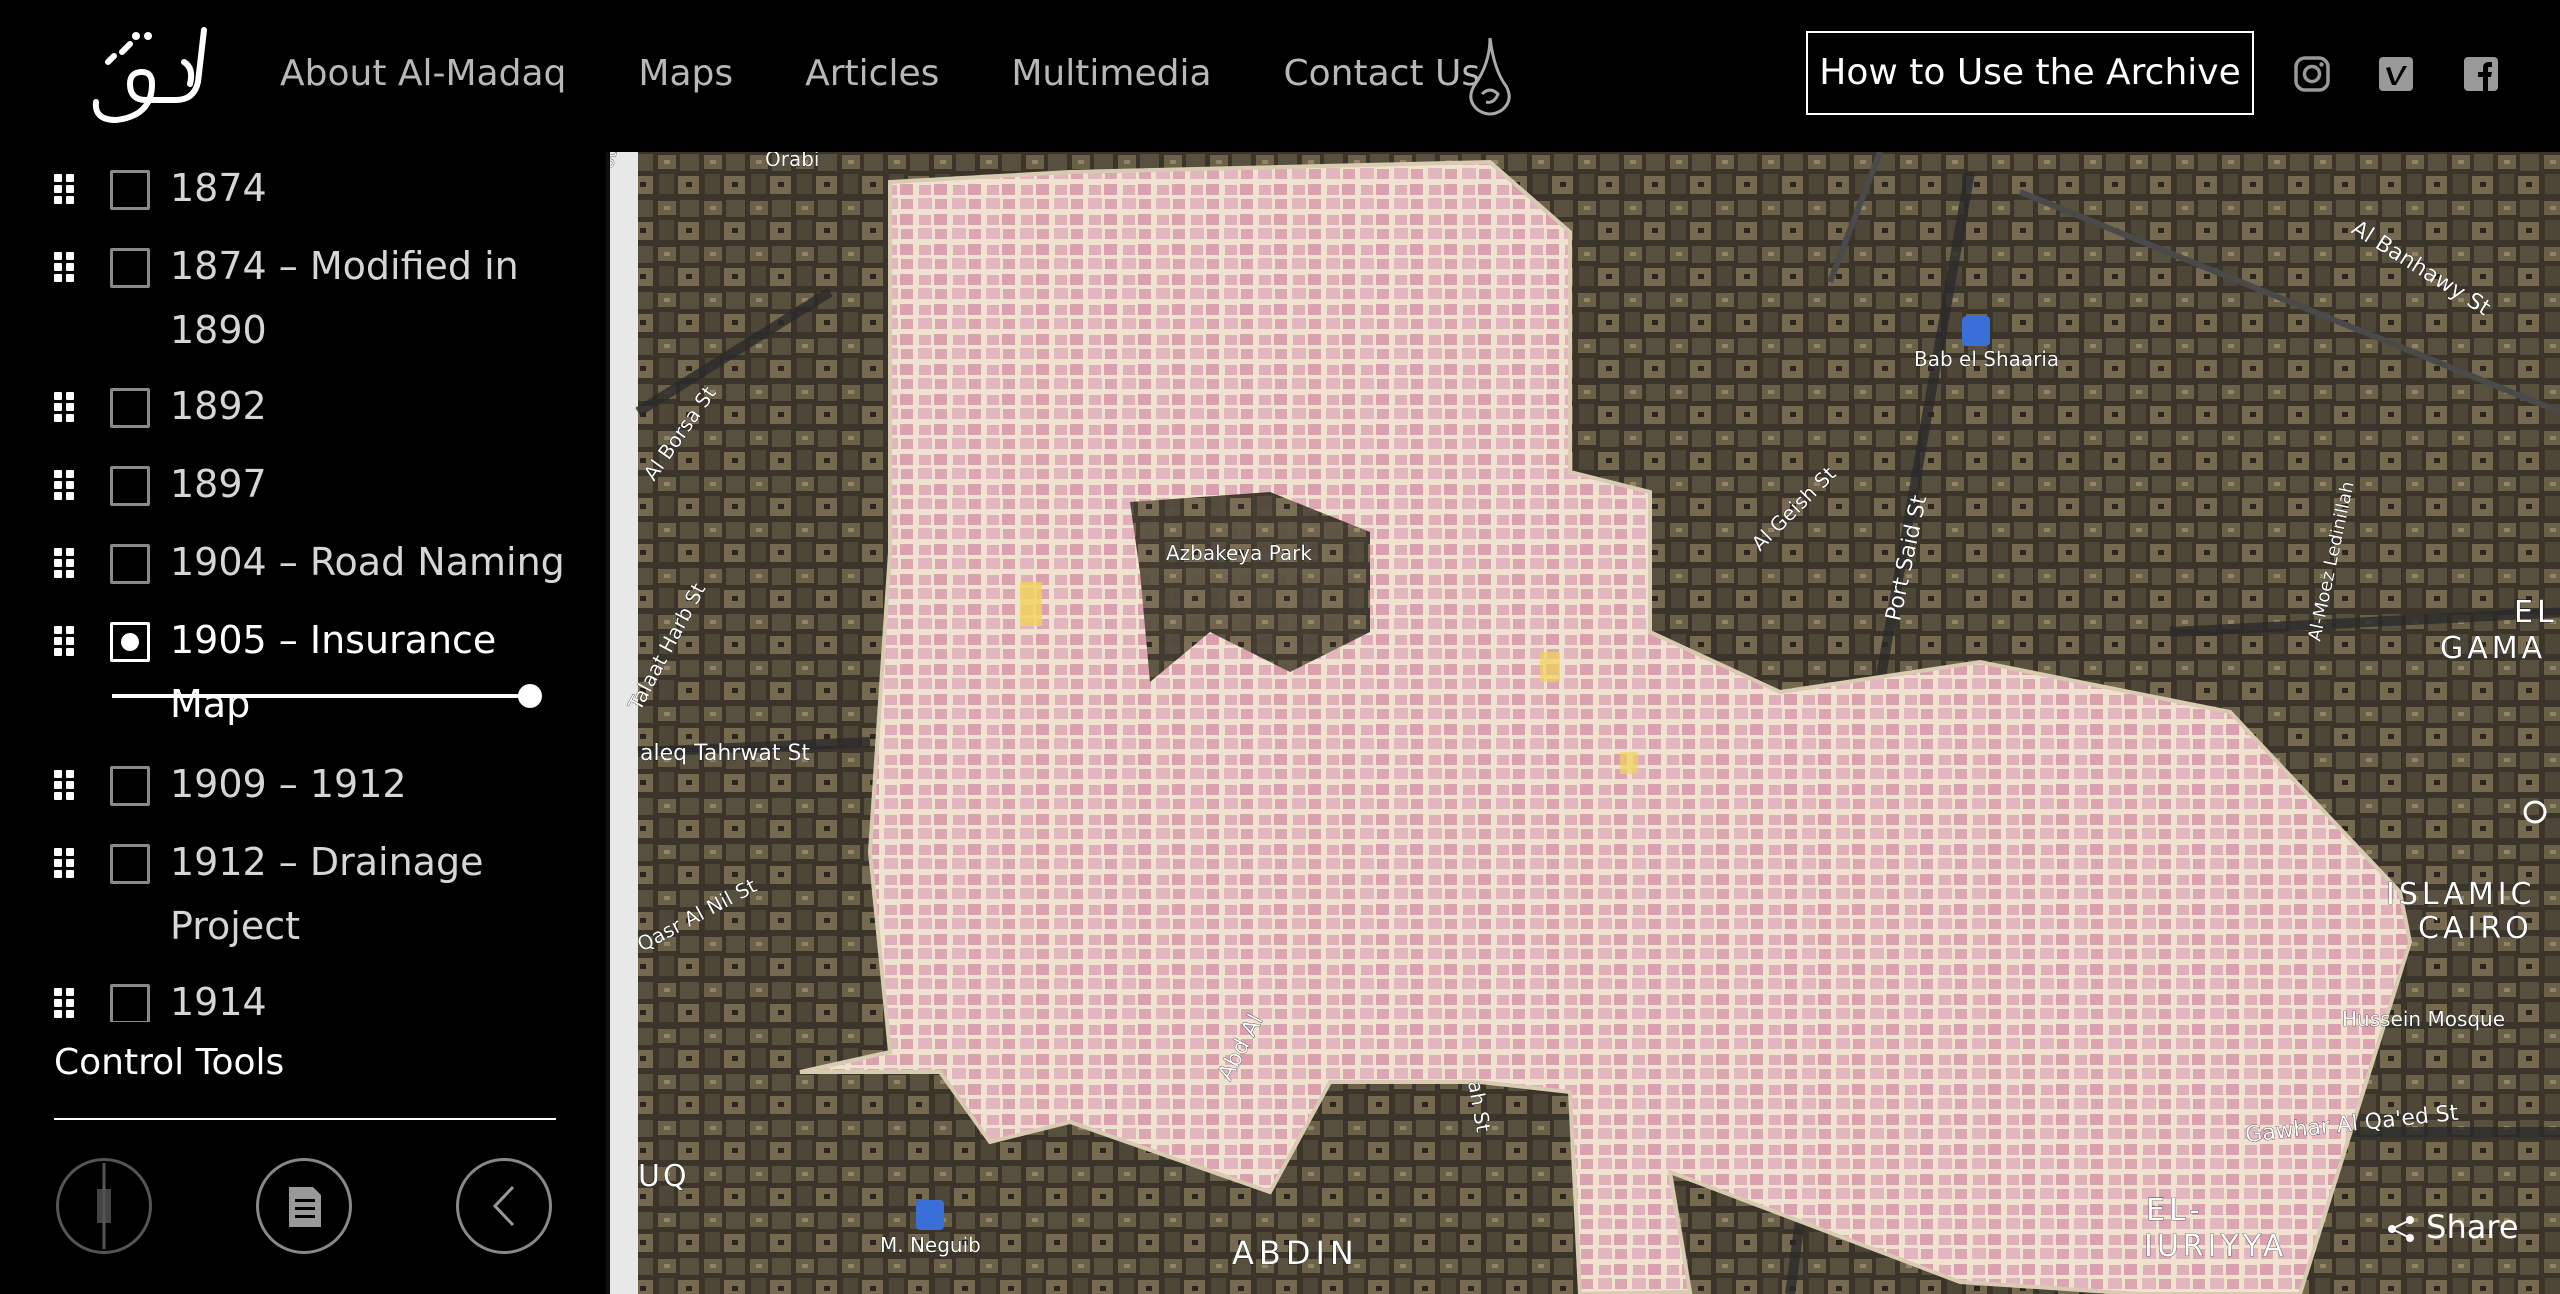 This screenshot has width=2560, height=1294. Describe the element at coordinates (367, 562) in the screenshot. I see `layer-label: 1904 – Road Naming` at that location.